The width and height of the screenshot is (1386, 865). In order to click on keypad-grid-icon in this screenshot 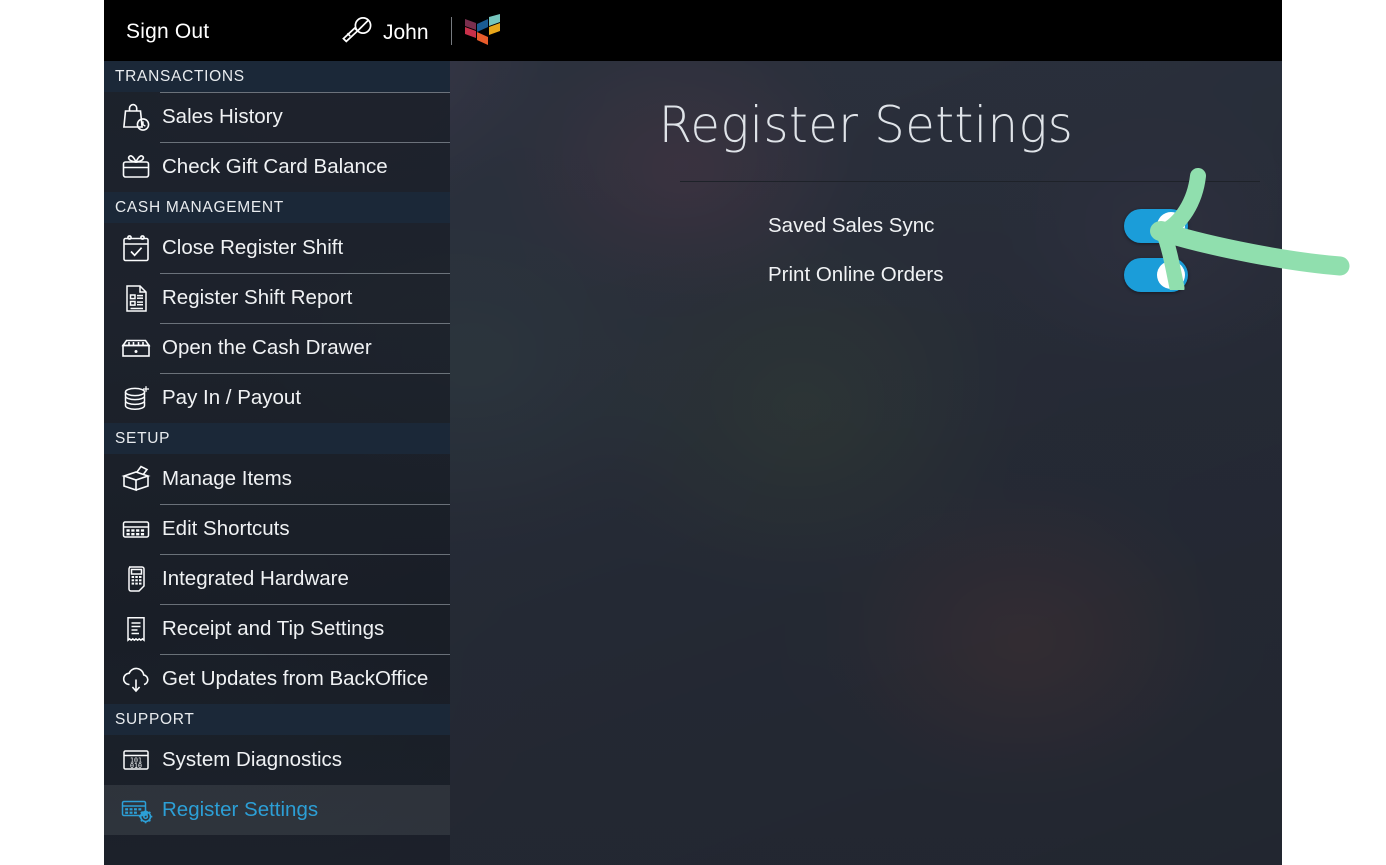, I will do `click(136, 529)`.